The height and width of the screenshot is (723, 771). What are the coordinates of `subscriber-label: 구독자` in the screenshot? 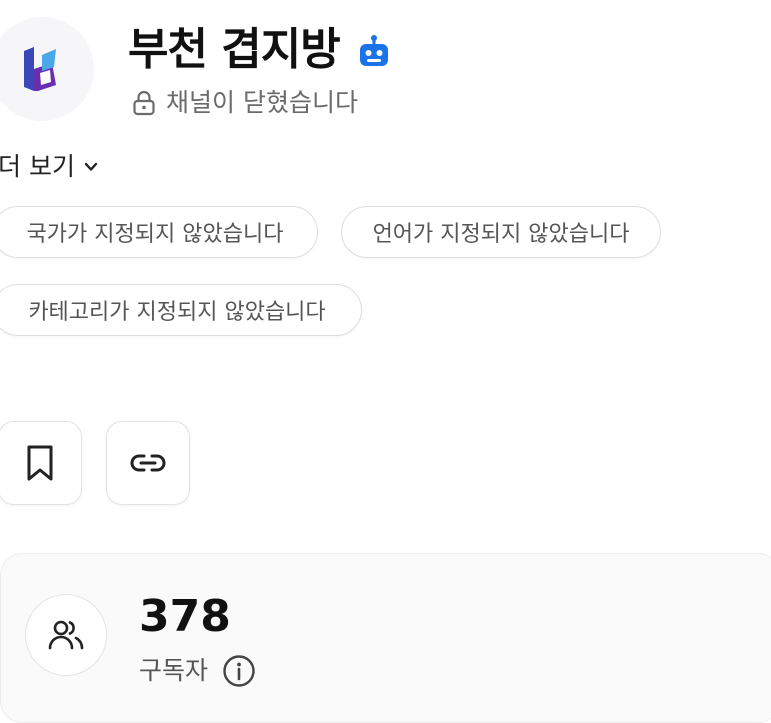 It's located at (174, 670).